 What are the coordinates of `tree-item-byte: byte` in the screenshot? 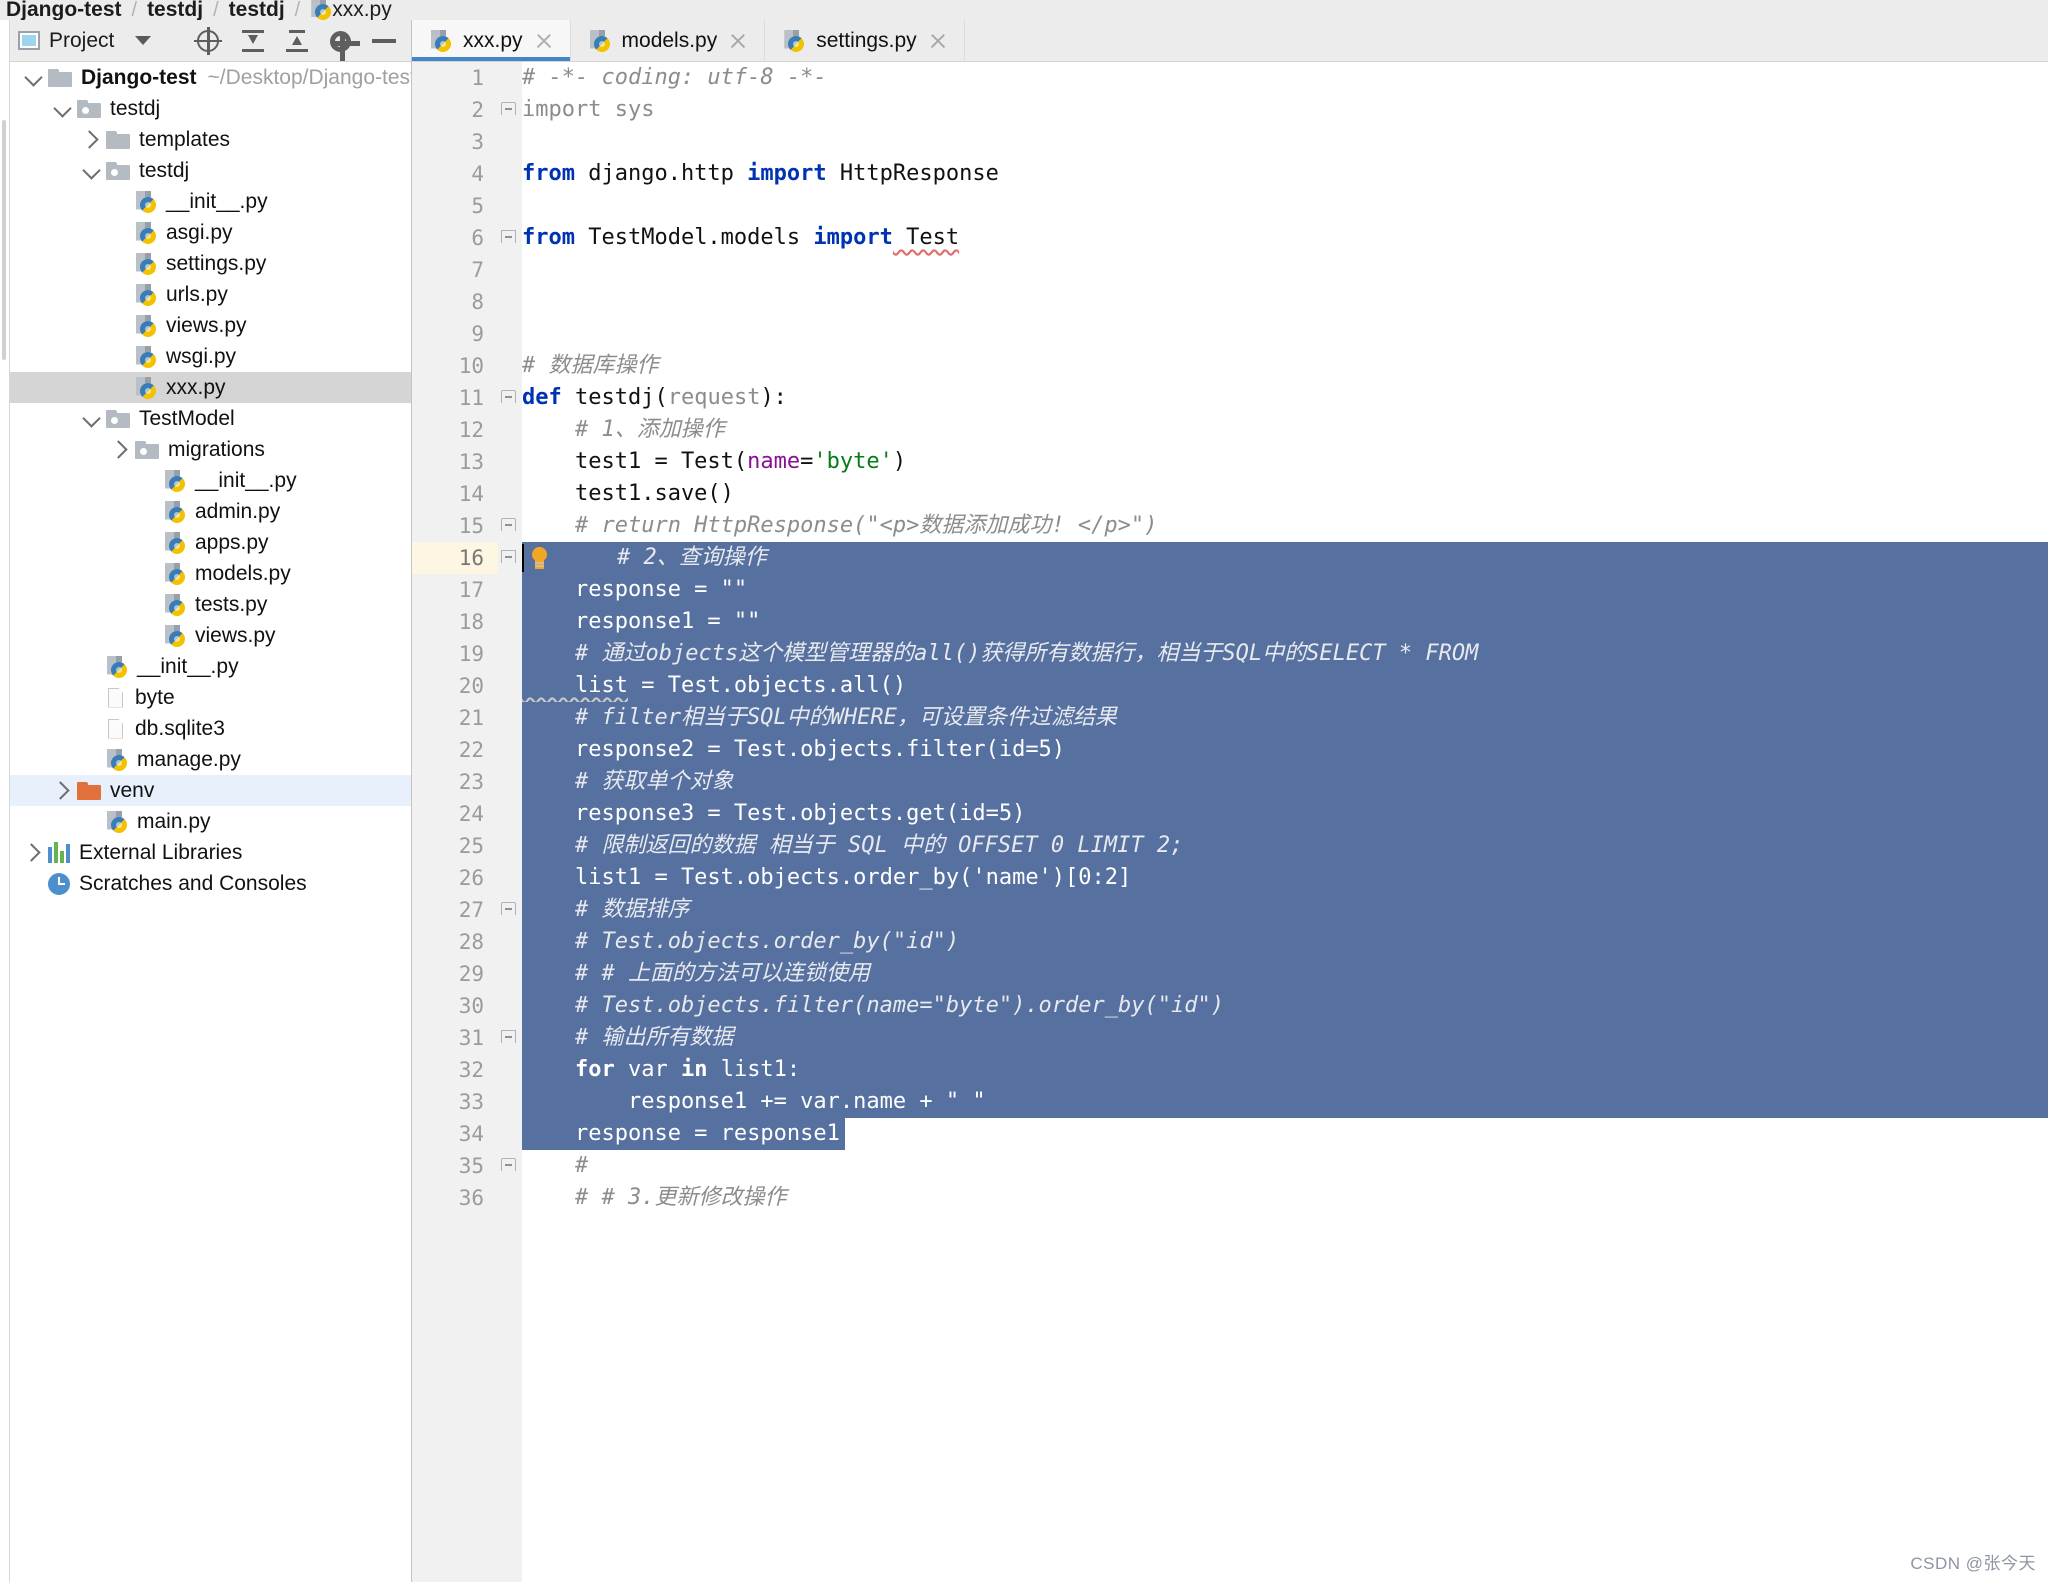 It's located at (210, 697).